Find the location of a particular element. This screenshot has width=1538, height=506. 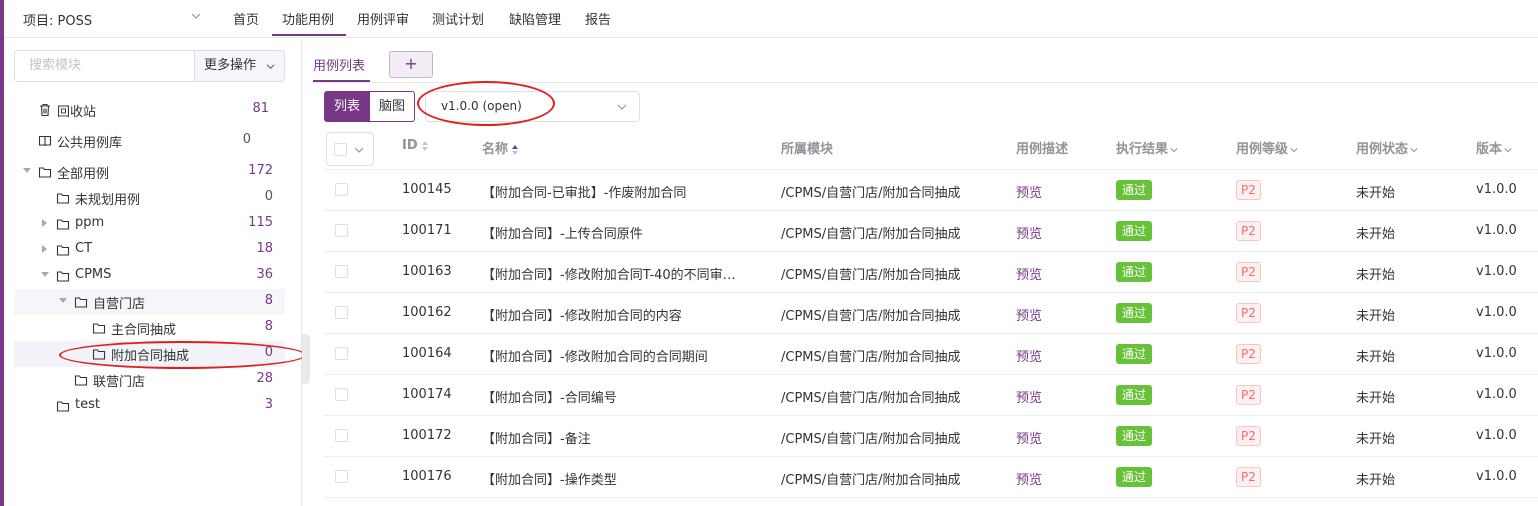

annotation-ellipse is located at coordinates (182, 355).